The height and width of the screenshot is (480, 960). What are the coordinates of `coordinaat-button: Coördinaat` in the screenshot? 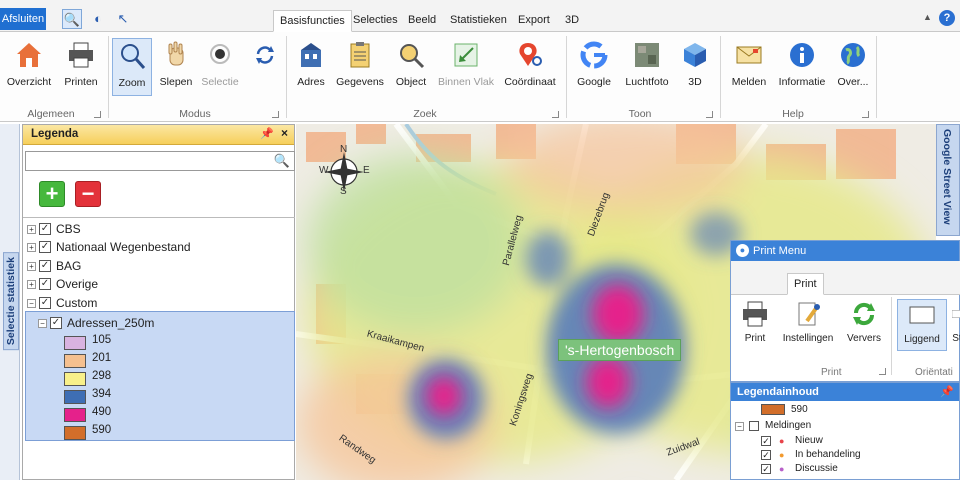 It's located at (530, 67).